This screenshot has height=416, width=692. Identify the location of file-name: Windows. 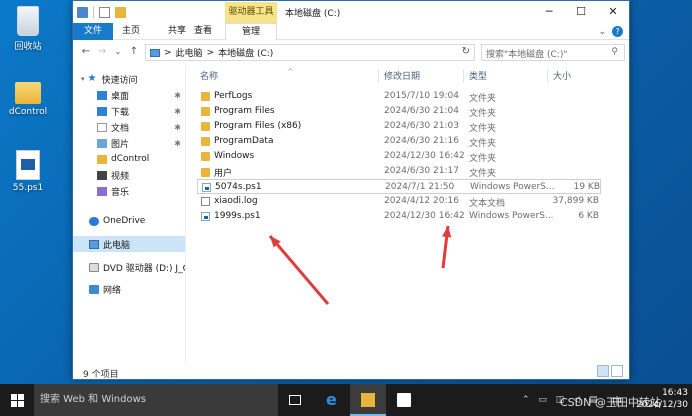
(234, 156).